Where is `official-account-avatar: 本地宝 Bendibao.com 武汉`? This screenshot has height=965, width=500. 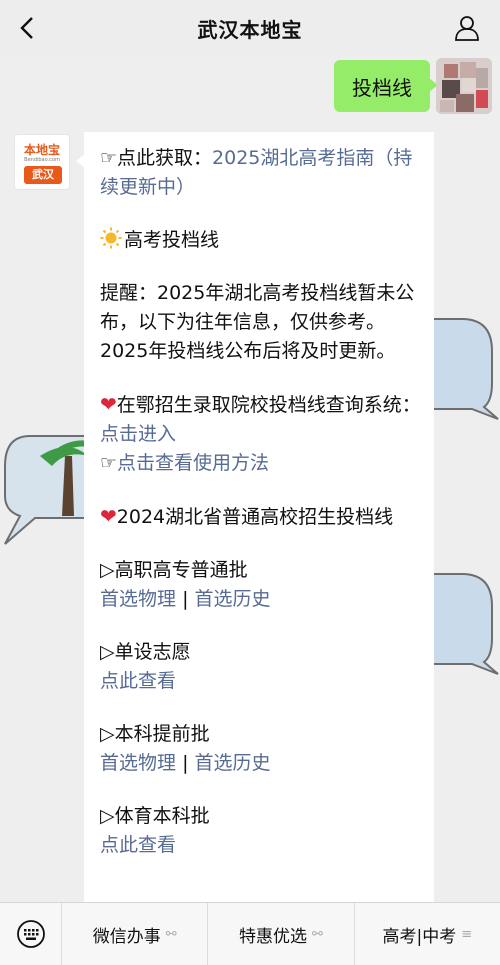
official-account-avatar: 本地宝 Bendibao.com 武汉 is located at coordinates (42, 162).